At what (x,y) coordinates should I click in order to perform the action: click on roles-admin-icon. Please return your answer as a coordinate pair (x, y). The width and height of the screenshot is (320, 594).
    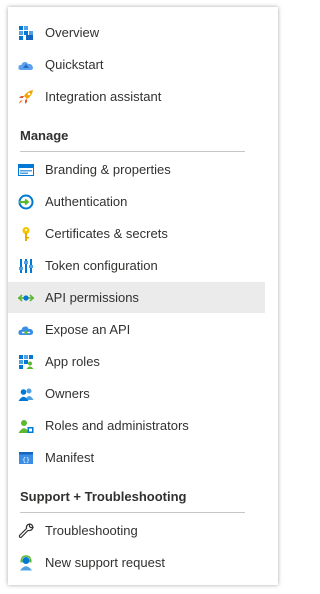
    Looking at the image, I should click on (26, 426).